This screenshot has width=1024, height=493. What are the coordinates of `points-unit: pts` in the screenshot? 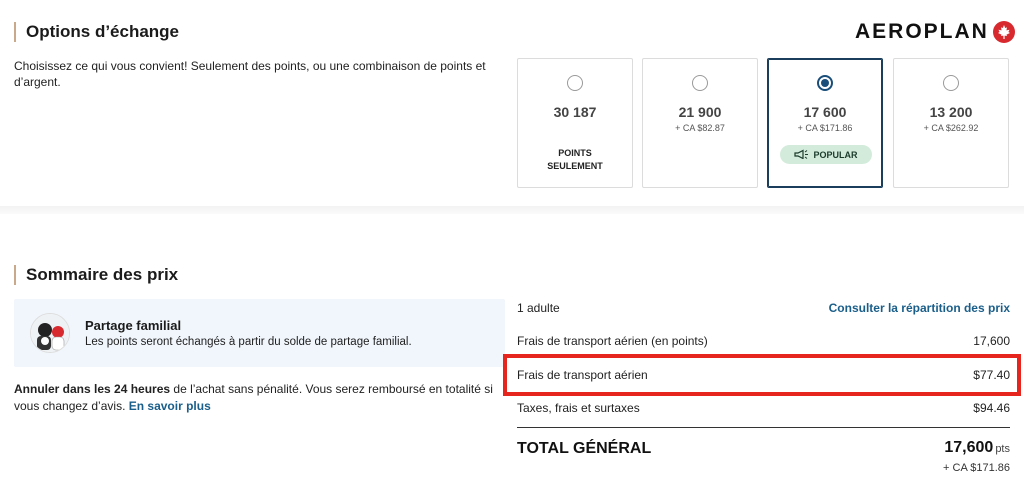 It's located at (1002, 449).